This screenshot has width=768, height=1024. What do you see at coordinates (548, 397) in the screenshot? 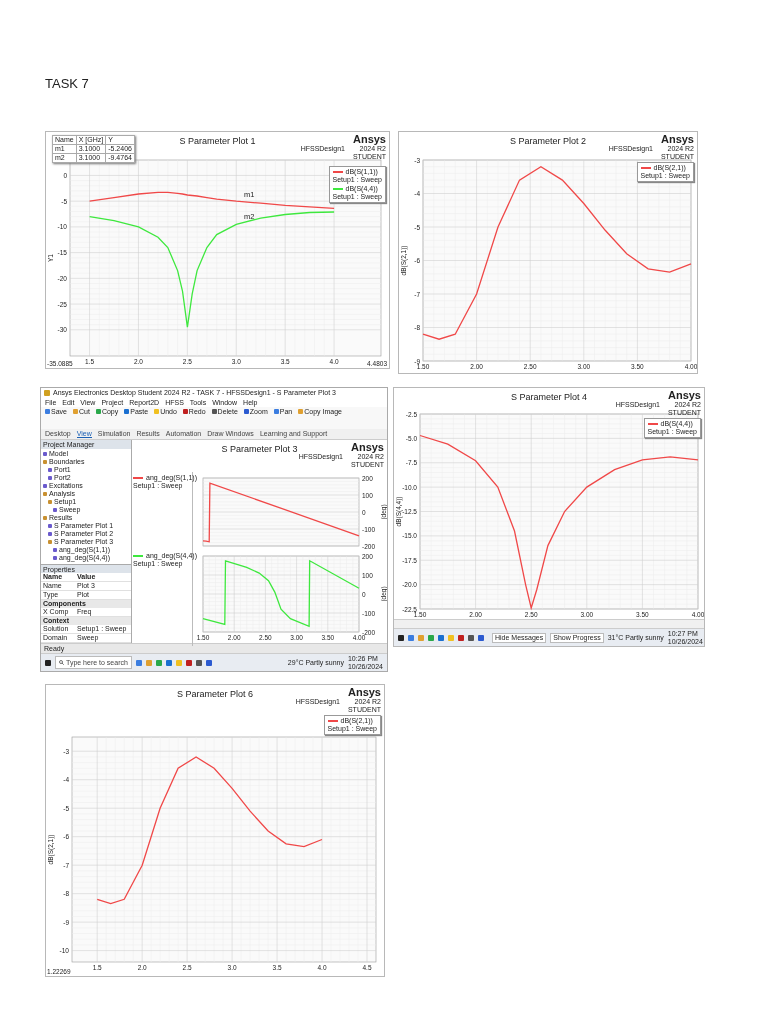
I see `plot-title: S Parameter Plot 4` at bounding box center [548, 397].